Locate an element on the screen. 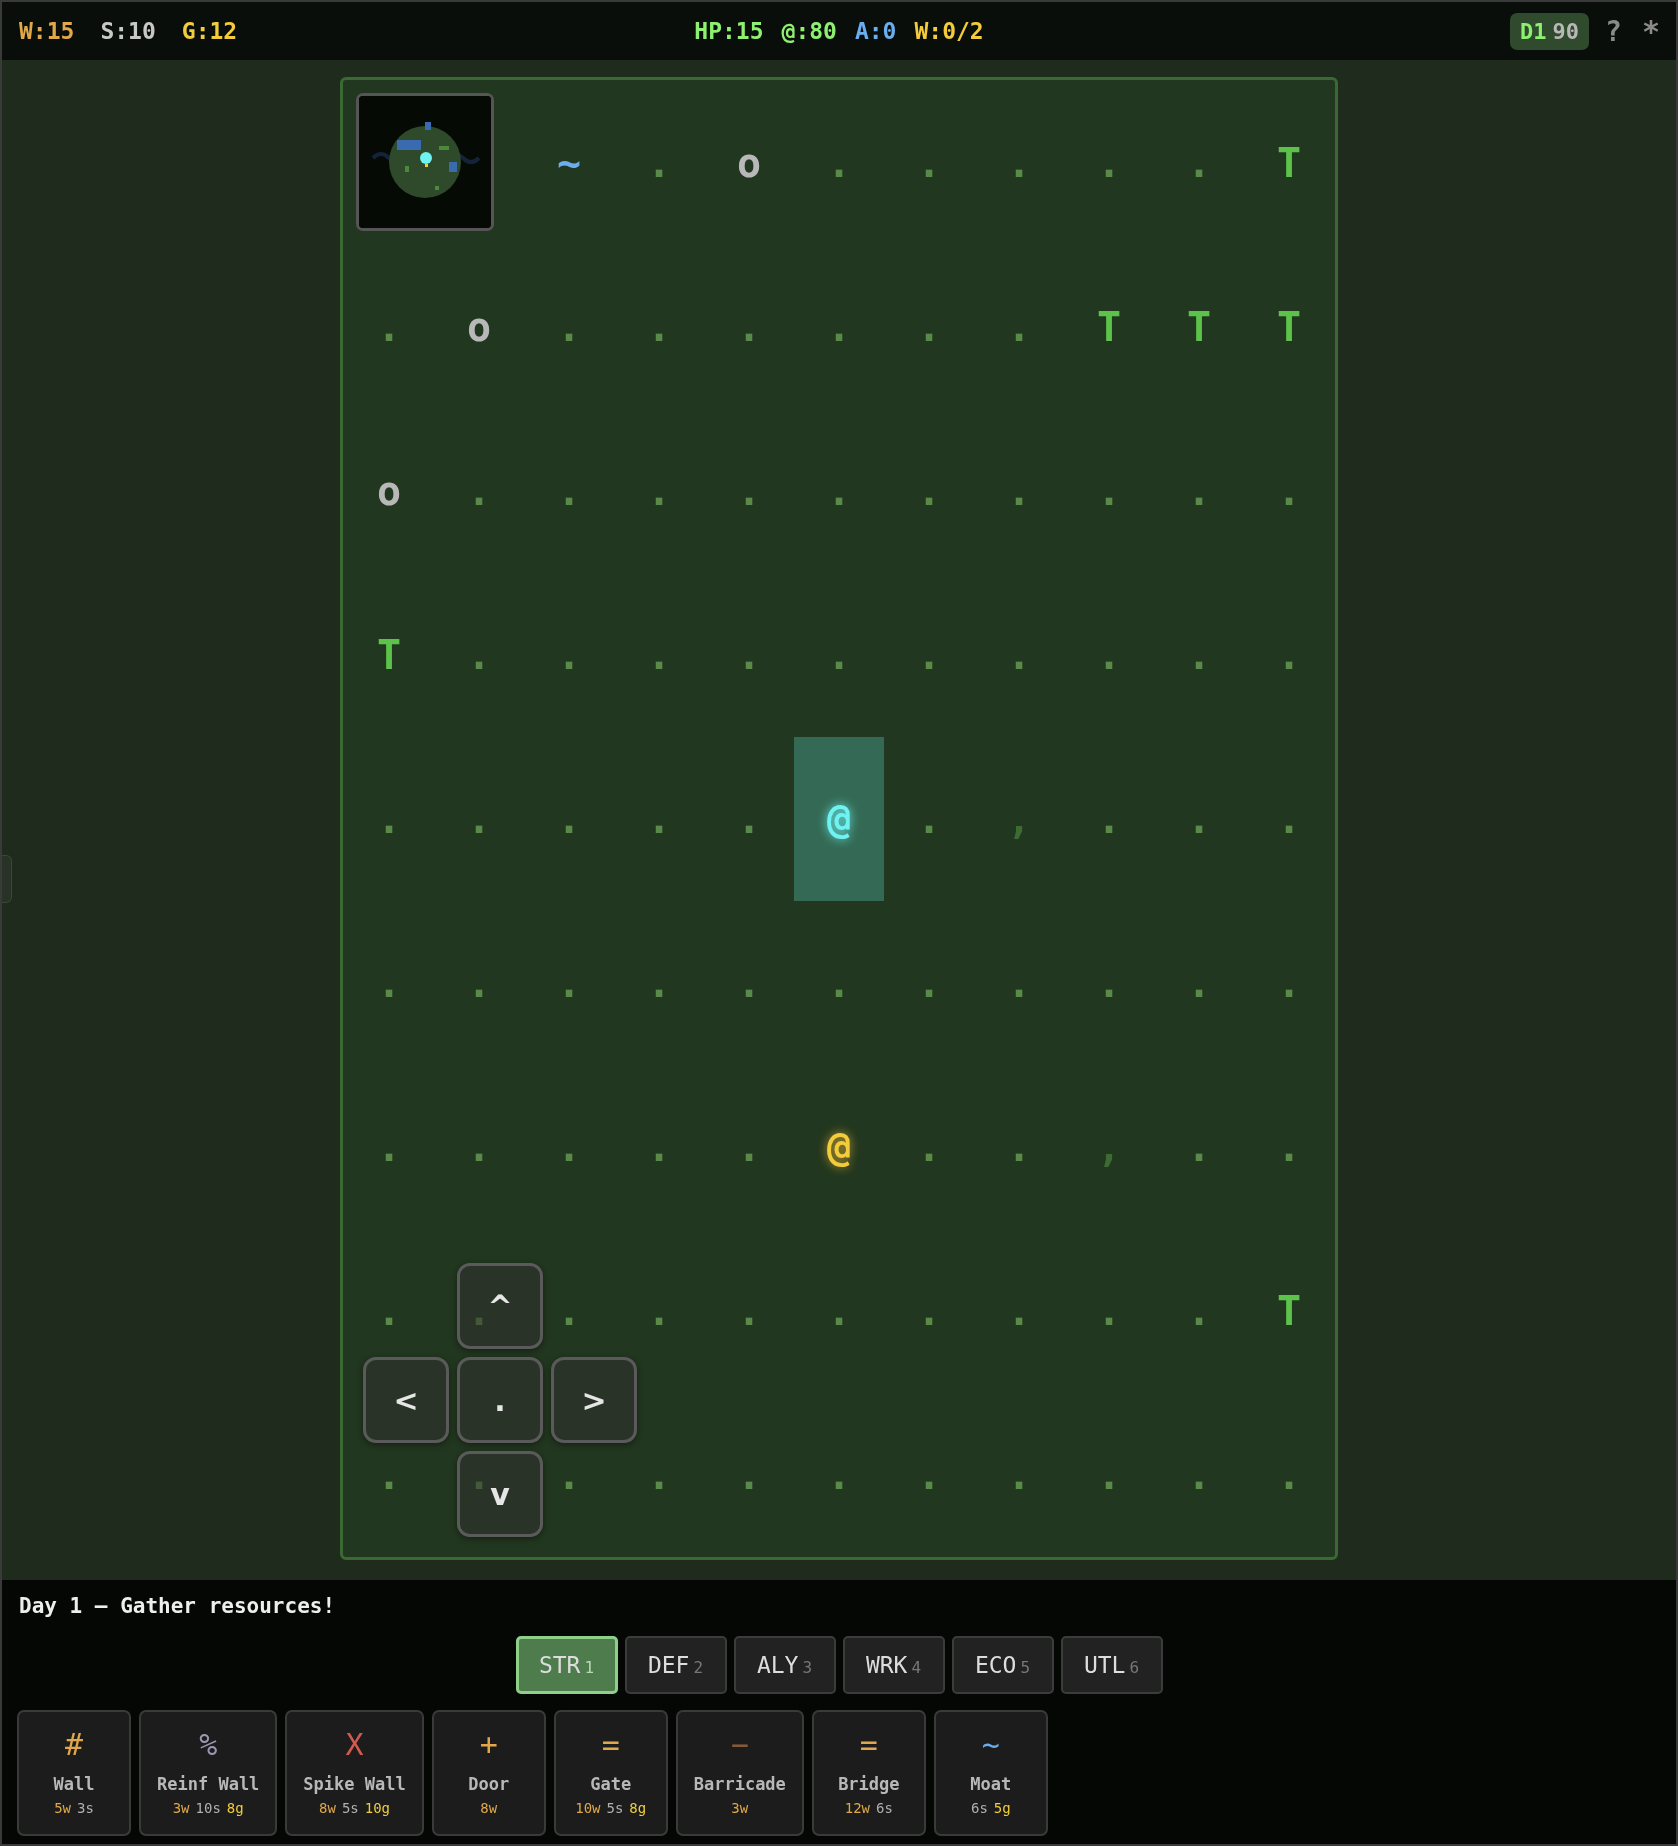  resource-count: W:15 is located at coordinates (47, 31).